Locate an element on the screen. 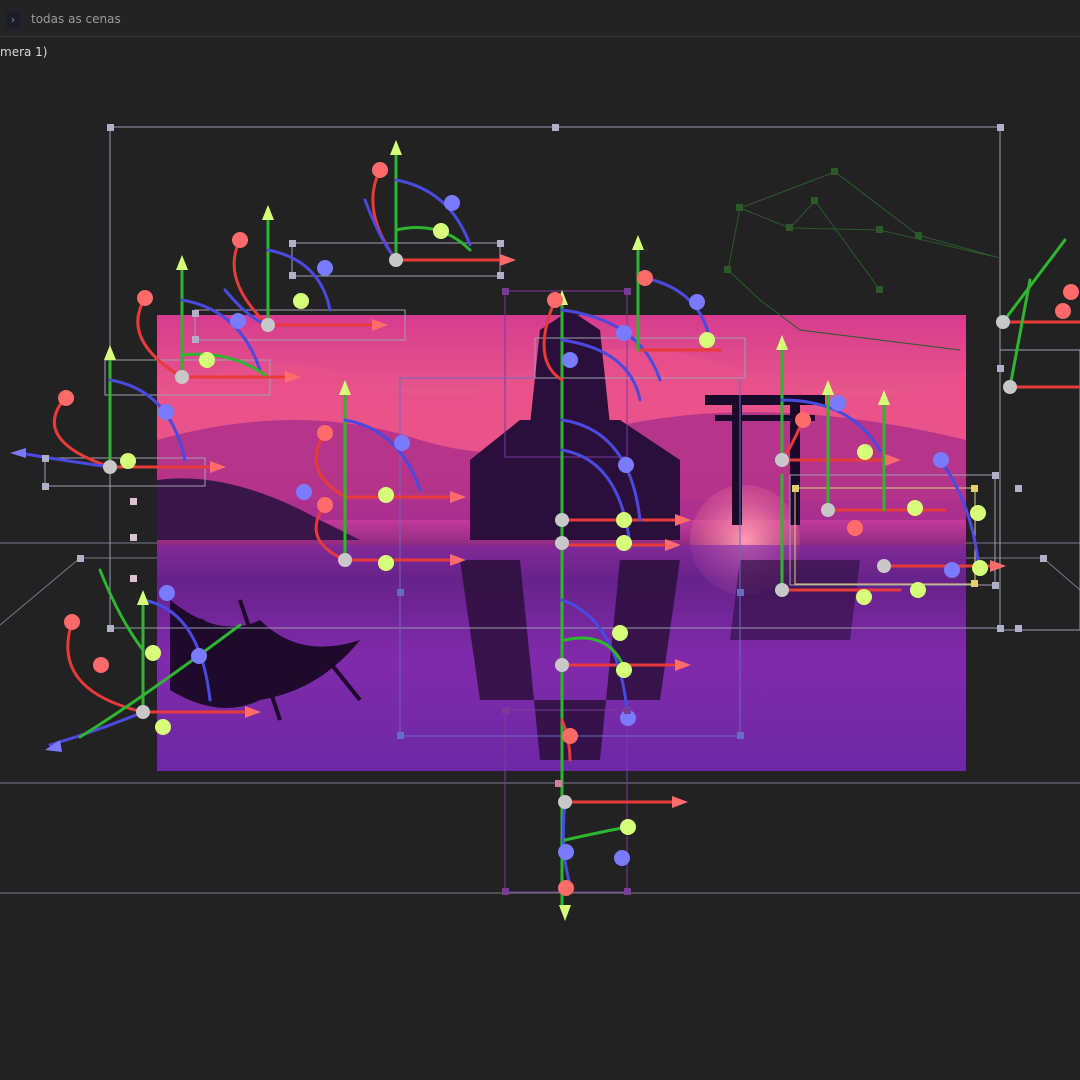  bone-nodes is located at coordinates (823, 230).